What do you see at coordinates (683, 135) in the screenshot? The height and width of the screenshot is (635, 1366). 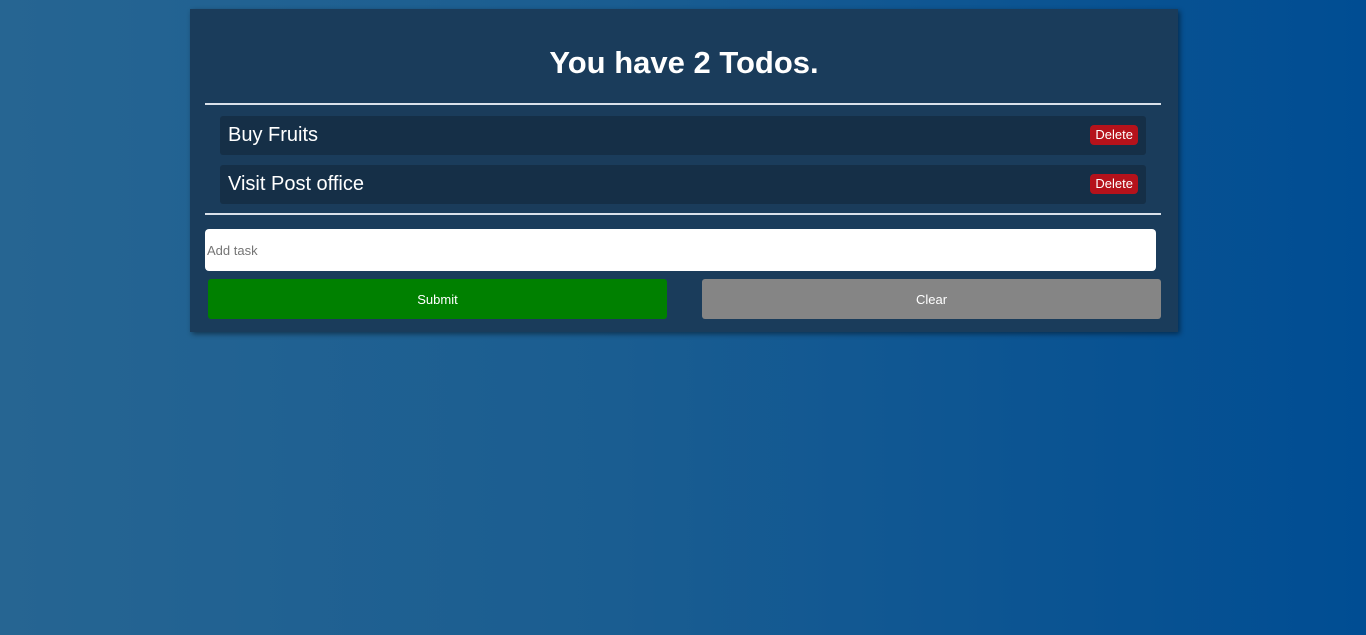 I see `todo-item: Buy Fruits Delete` at bounding box center [683, 135].